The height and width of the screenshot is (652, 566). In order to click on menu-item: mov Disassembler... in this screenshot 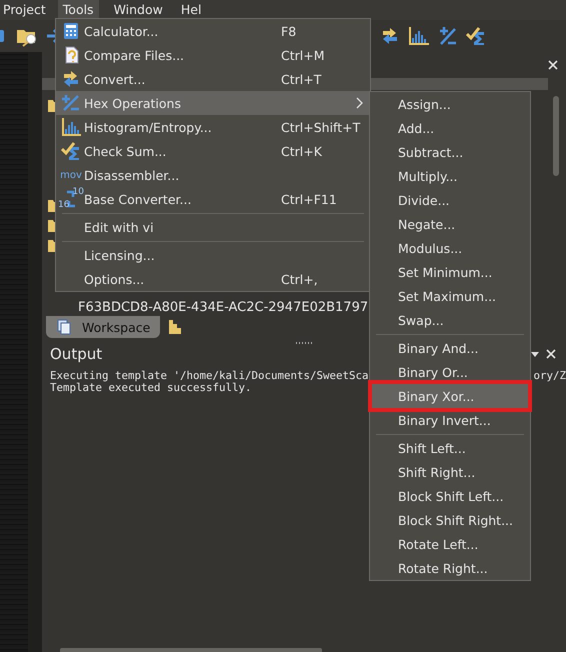, I will do `click(213, 175)`.